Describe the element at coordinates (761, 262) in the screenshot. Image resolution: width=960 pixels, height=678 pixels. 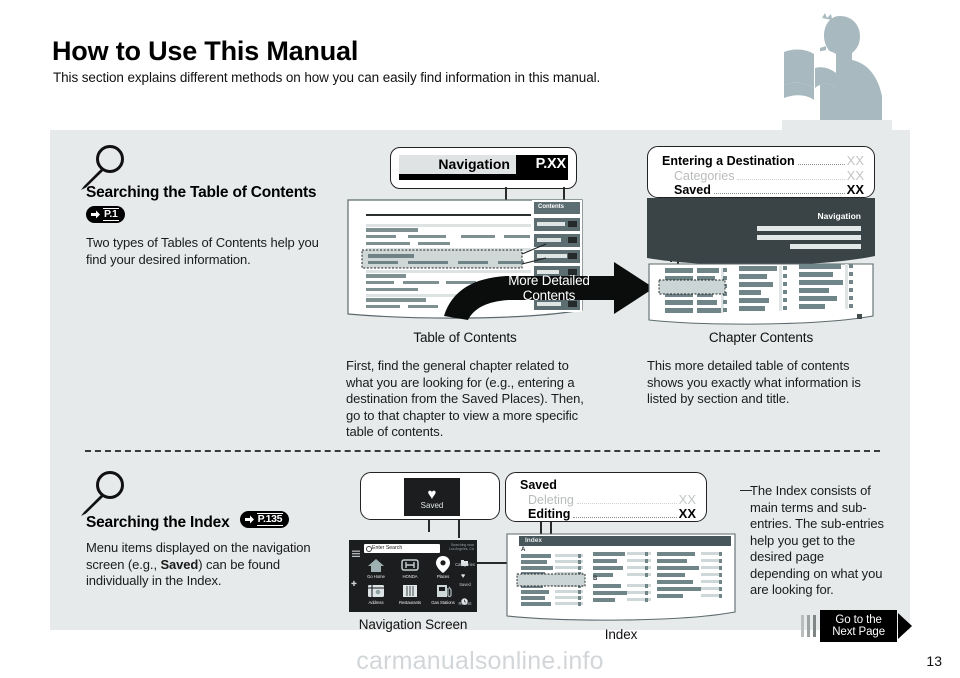
I see `chapter-contents-illustration: Navigation` at that location.